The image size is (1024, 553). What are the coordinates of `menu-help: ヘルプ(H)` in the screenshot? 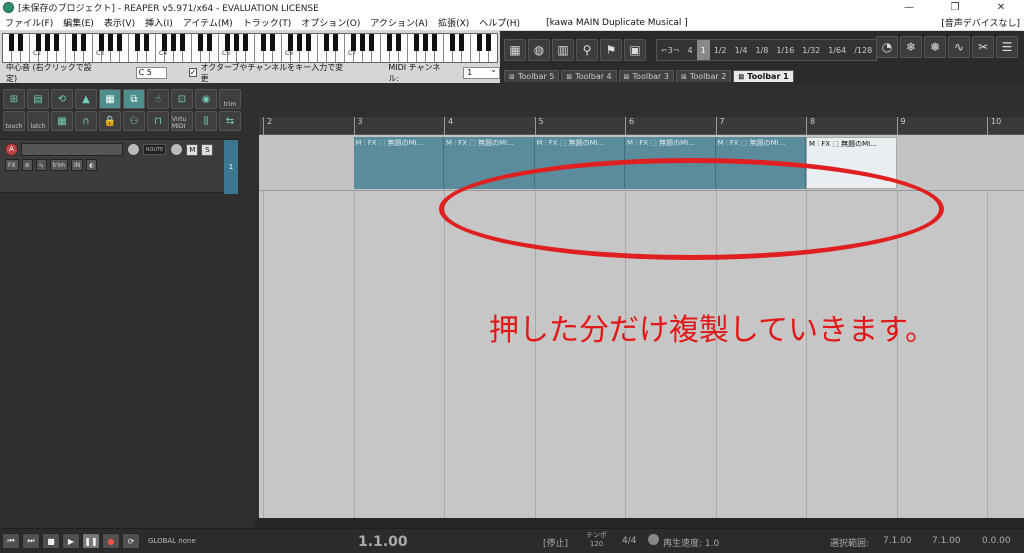 It's located at (499, 22).